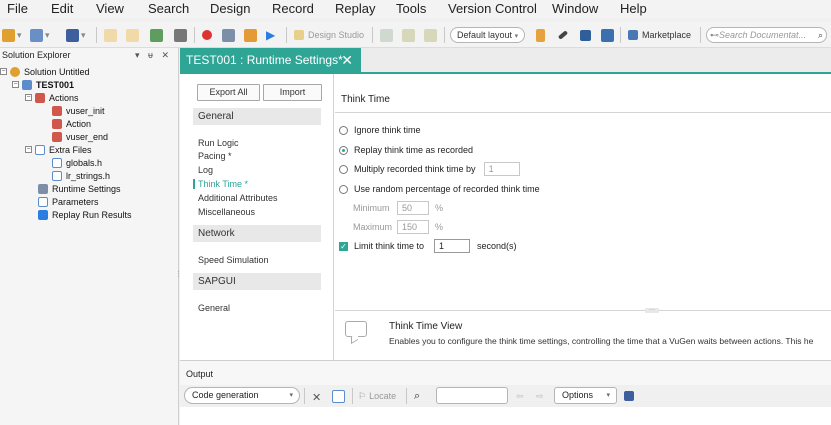 Image resolution: width=831 pixels, height=425 pixels. What do you see at coordinates (520, 396) in the screenshot?
I see `previous-icon: ⇦` at bounding box center [520, 396].